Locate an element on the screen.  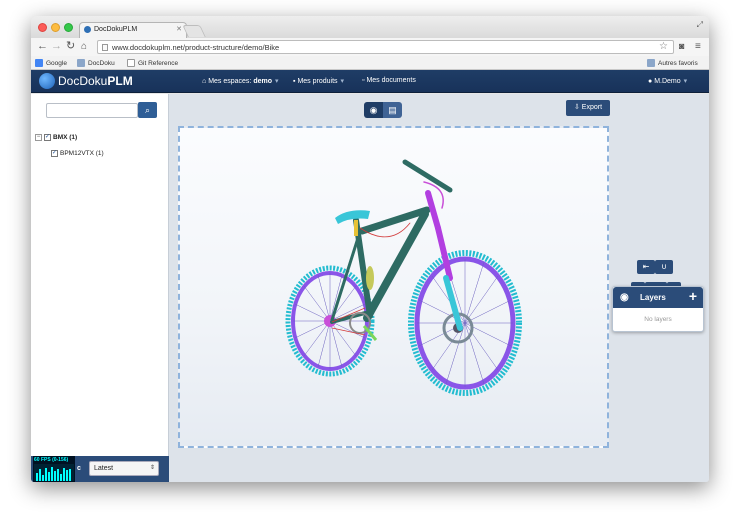
menu-icon: ≡ is located at coordinates (698, 46).